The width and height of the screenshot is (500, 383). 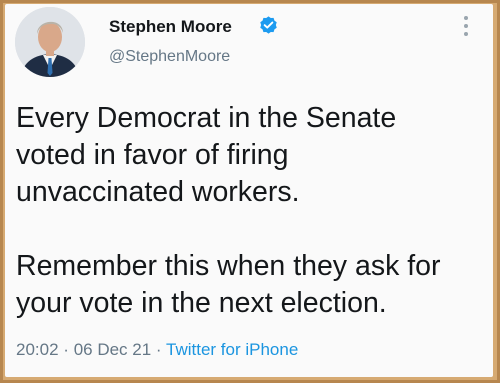 What do you see at coordinates (268, 25) in the screenshot?
I see `verified-badge-icon` at bounding box center [268, 25].